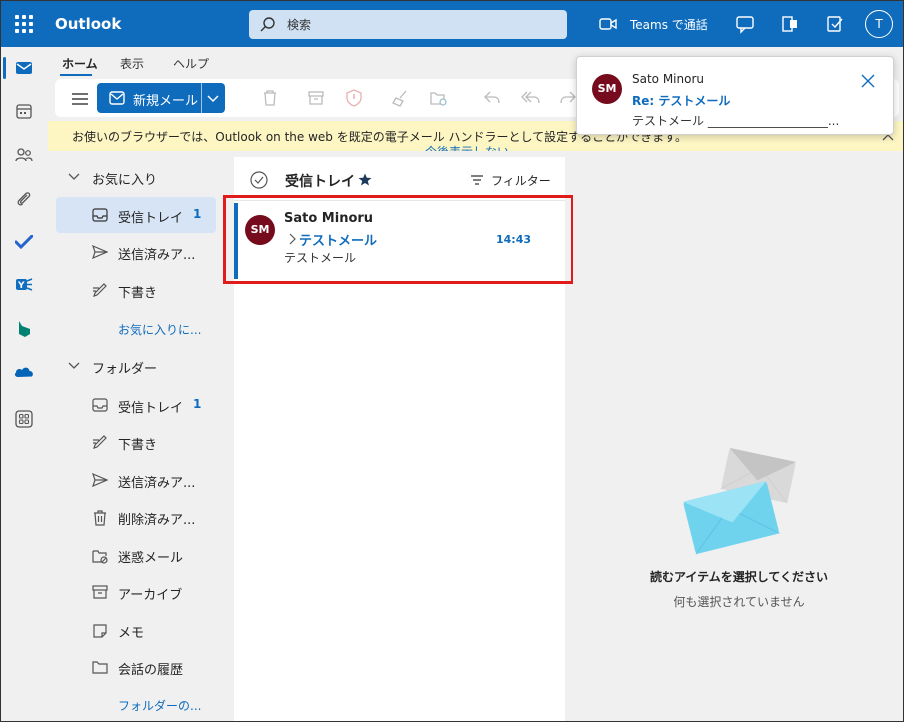  I want to click on folder-icon, so click(100, 667).